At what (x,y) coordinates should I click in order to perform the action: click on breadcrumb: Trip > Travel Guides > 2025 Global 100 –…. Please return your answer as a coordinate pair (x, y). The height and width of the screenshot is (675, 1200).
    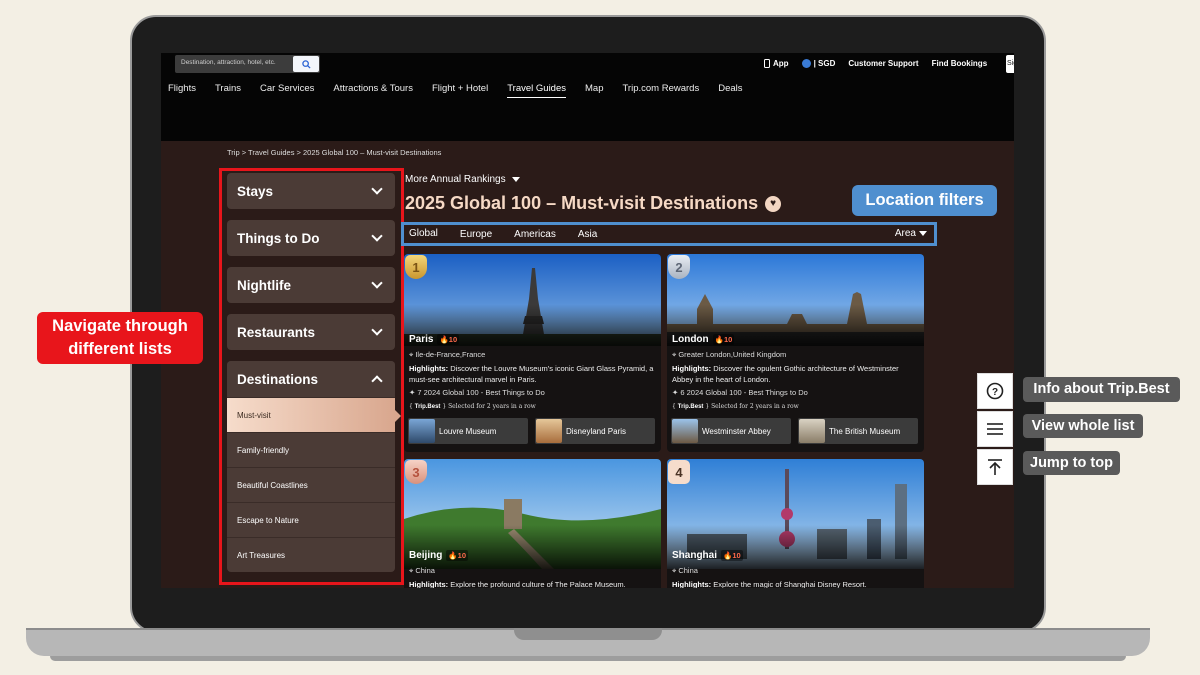
    Looking at the image, I should click on (334, 152).